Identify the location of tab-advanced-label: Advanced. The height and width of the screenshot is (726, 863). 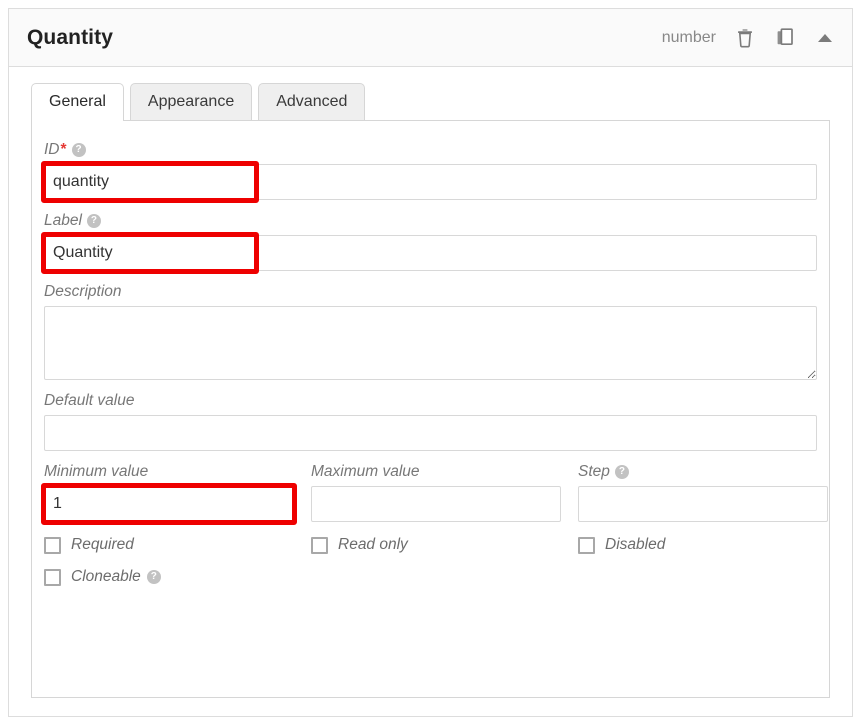
(312, 101).